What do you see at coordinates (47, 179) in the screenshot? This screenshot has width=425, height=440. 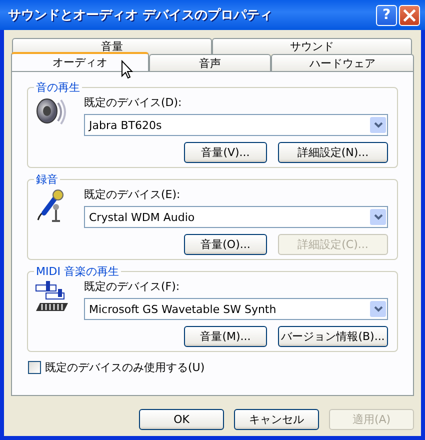 I see `group-title: 録音` at bounding box center [47, 179].